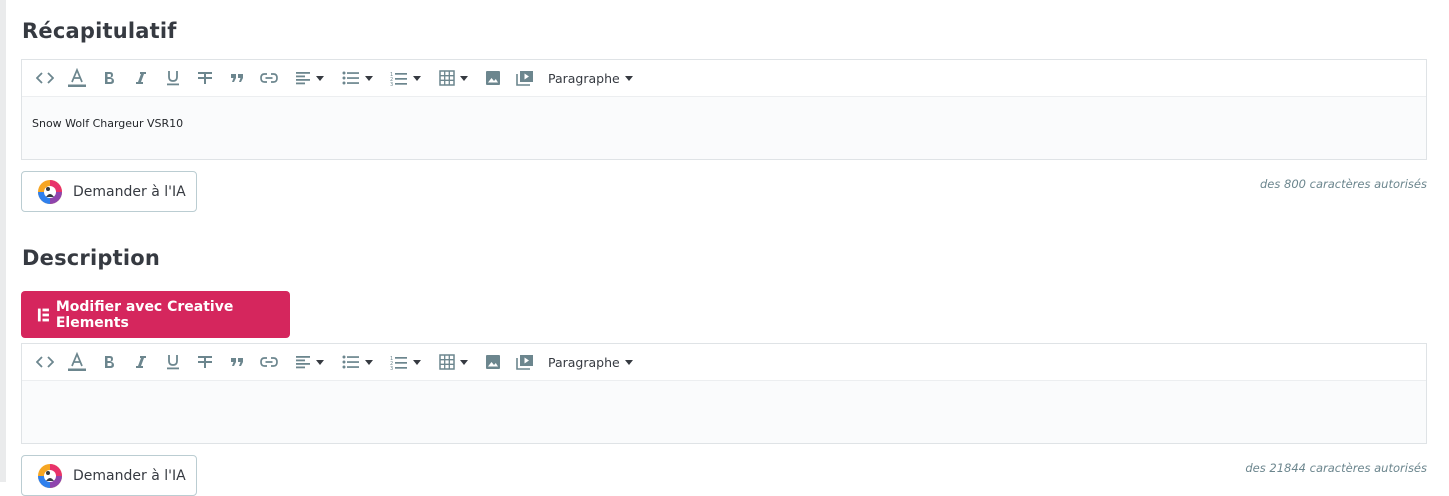 The height and width of the screenshot is (496, 1449). Describe the element at coordinates (1343, 184) in the screenshot. I see `summary-char-counter: des 800 caractères autorisés` at that location.